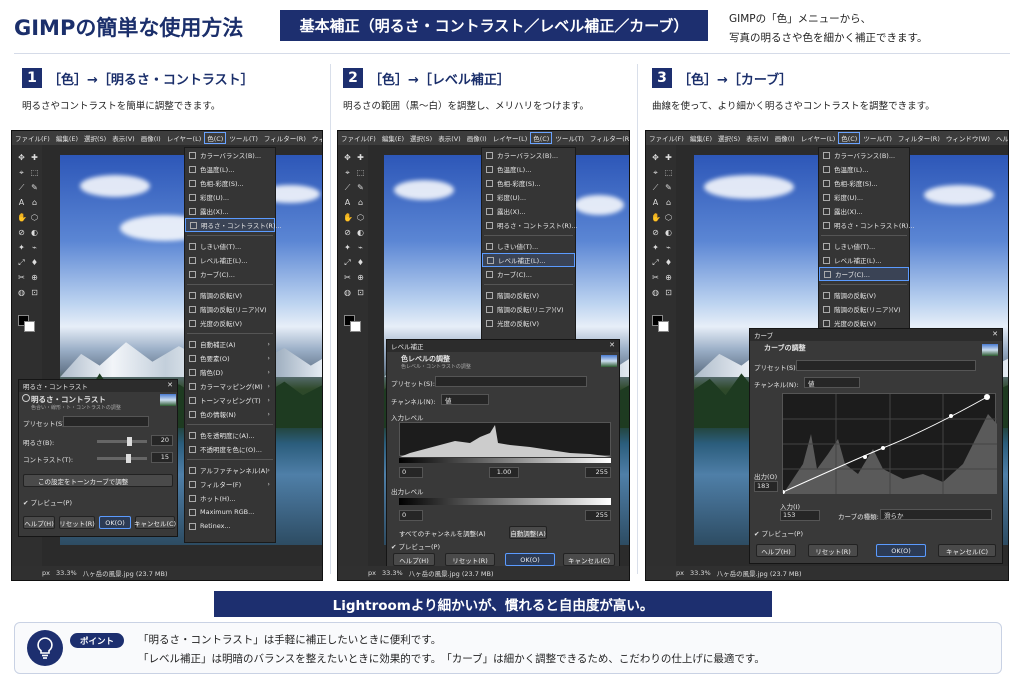  What do you see at coordinates (151, 138) in the screenshot?
I see `menu-image: 画像(I)` at bounding box center [151, 138].